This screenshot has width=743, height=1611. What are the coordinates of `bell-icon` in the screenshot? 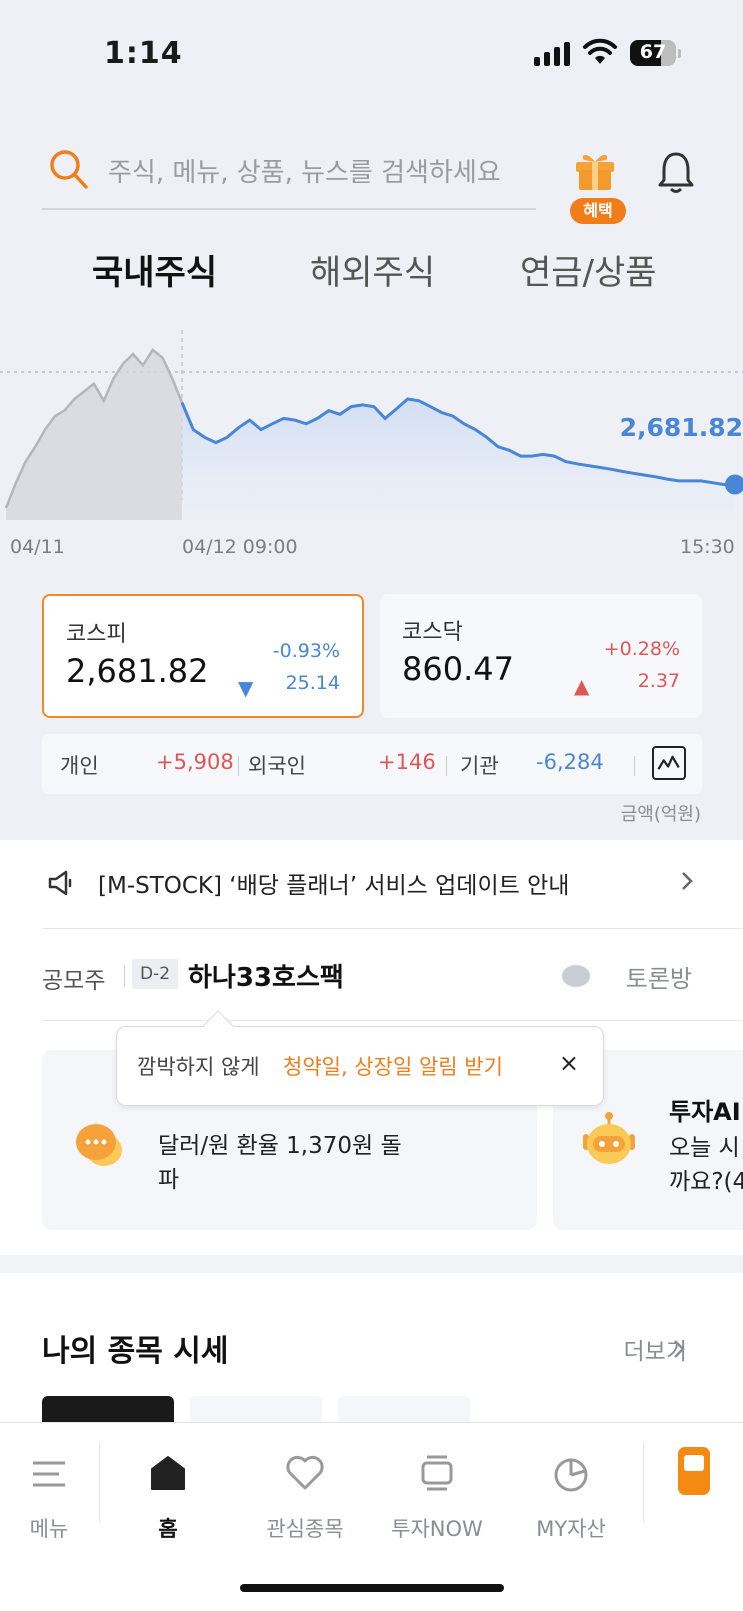 It's located at (676, 172).